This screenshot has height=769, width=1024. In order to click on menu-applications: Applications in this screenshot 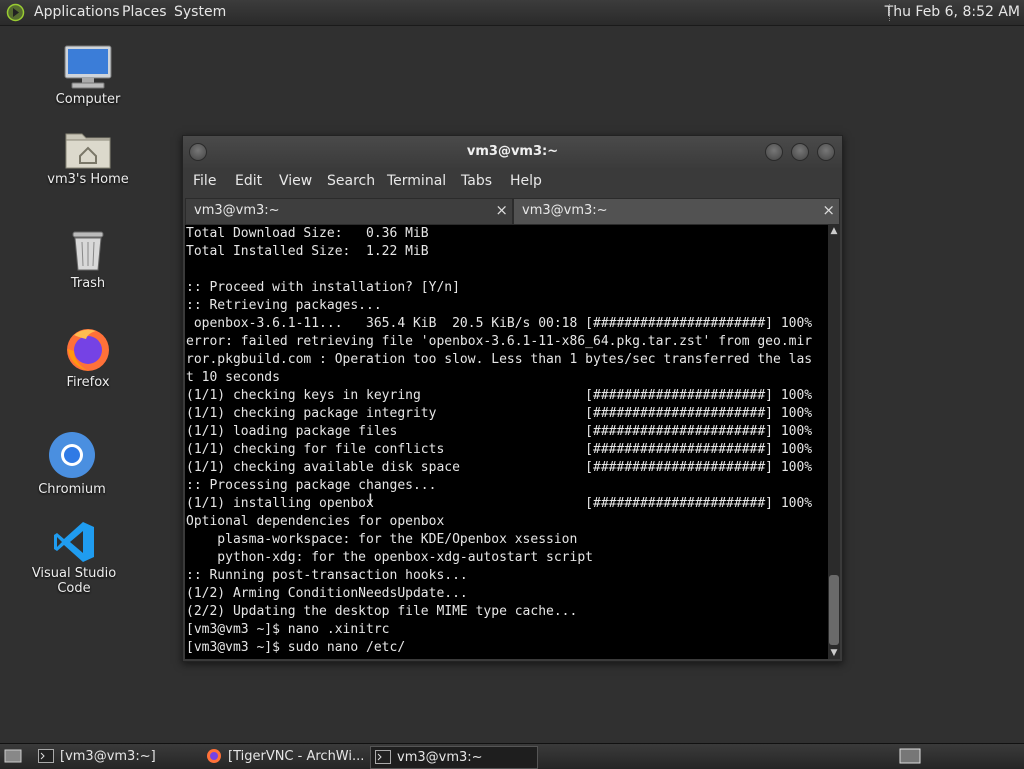, I will do `click(77, 12)`.